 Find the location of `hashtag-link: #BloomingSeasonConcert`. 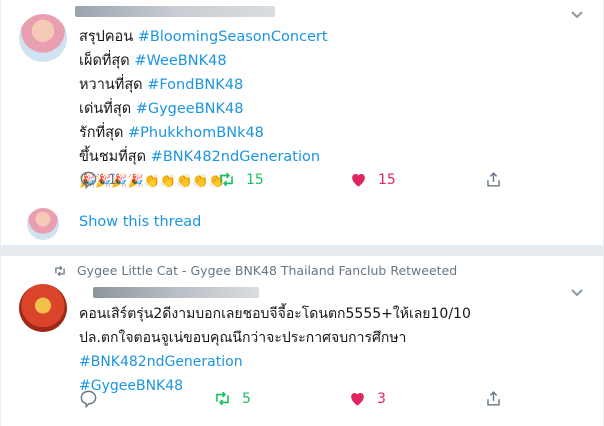

hashtag-link: #BloomingSeasonConcert is located at coordinates (233, 37).